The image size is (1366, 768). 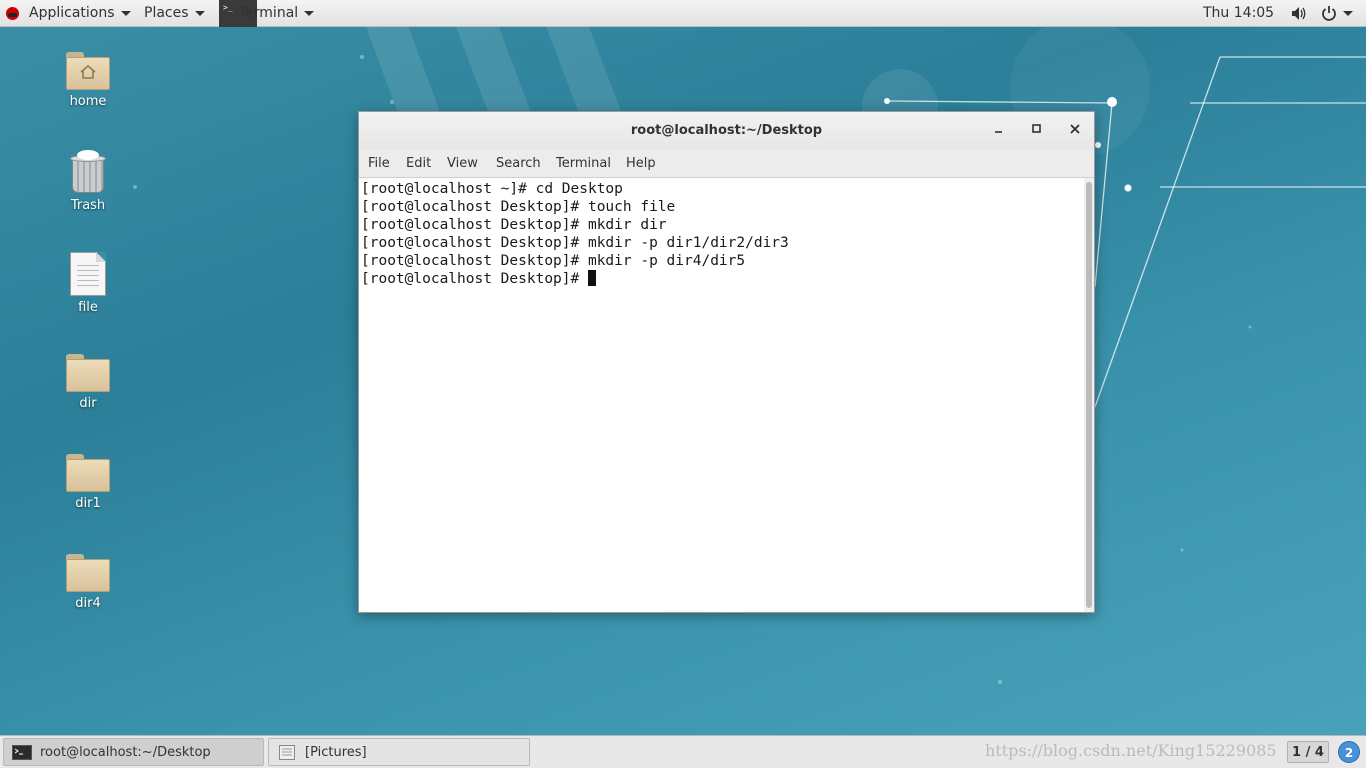 I want to click on desktop-icon-dir1: dir1, so click(x=88, y=482).